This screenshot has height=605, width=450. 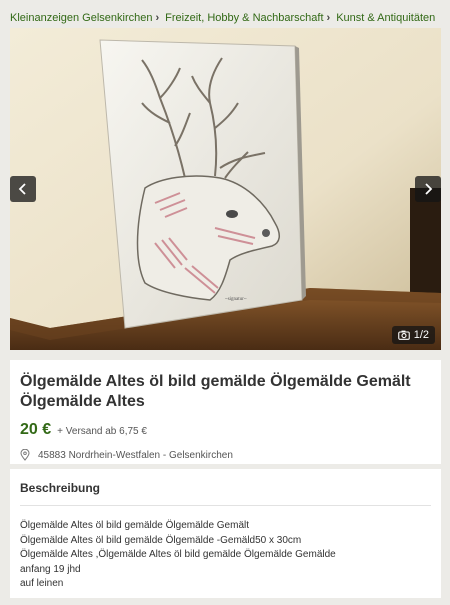 I want to click on chevron-left-icon, so click(x=22, y=189).